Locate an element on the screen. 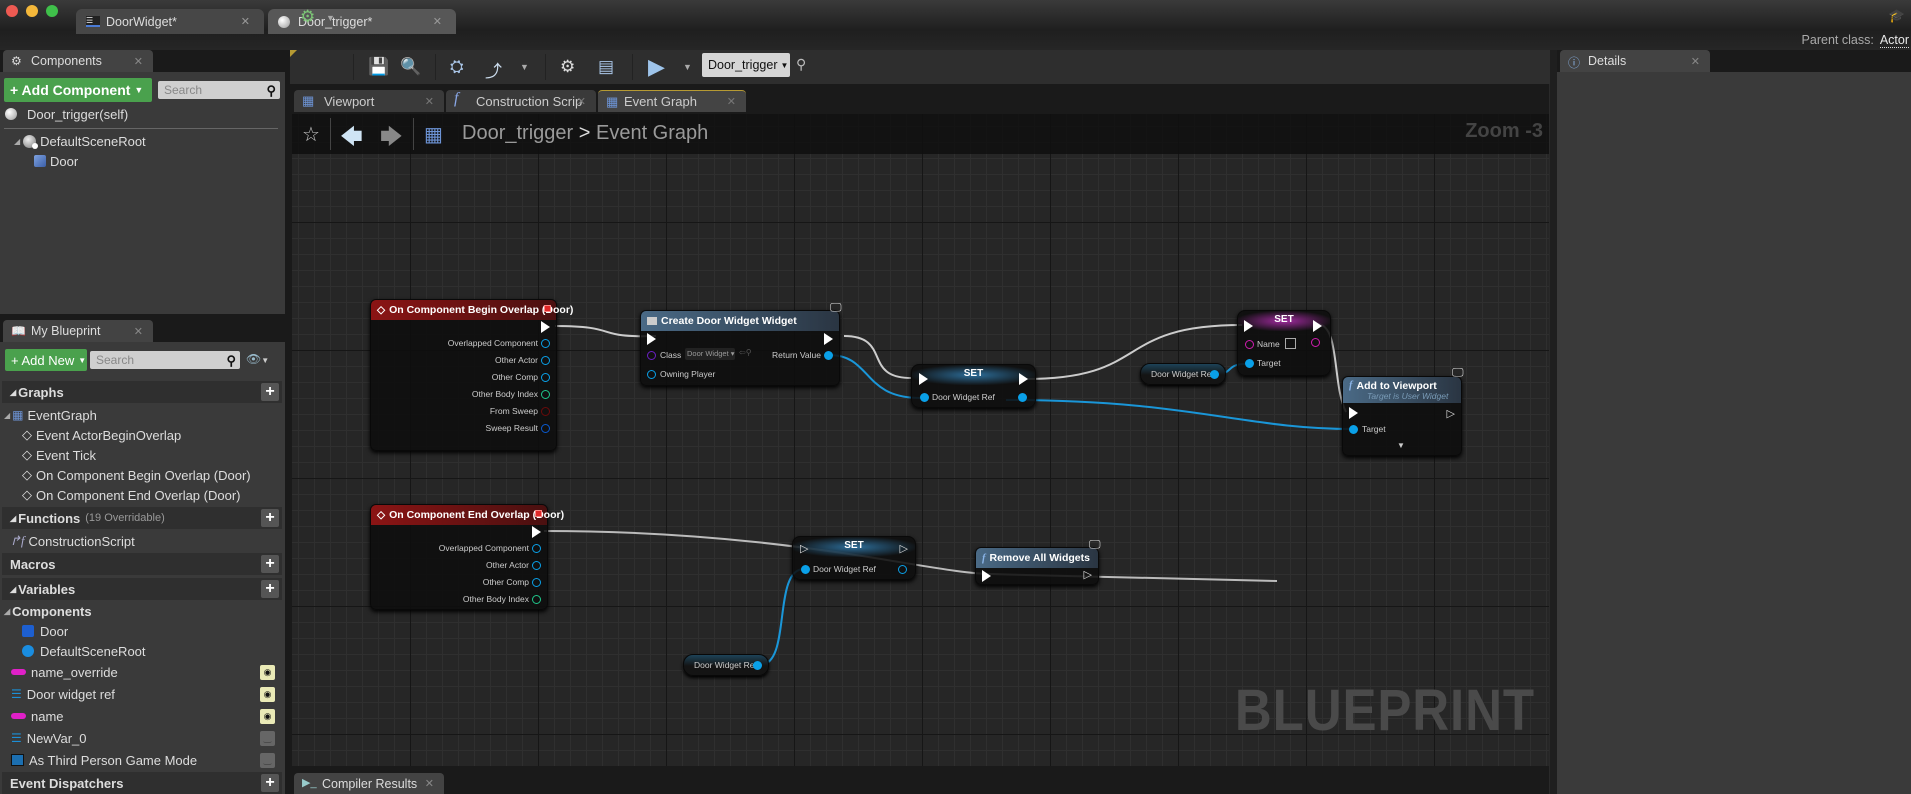 The width and height of the screenshot is (1911, 794). node-set-widget-ref: SET Door Widget Ref is located at coordinates (973, 386).